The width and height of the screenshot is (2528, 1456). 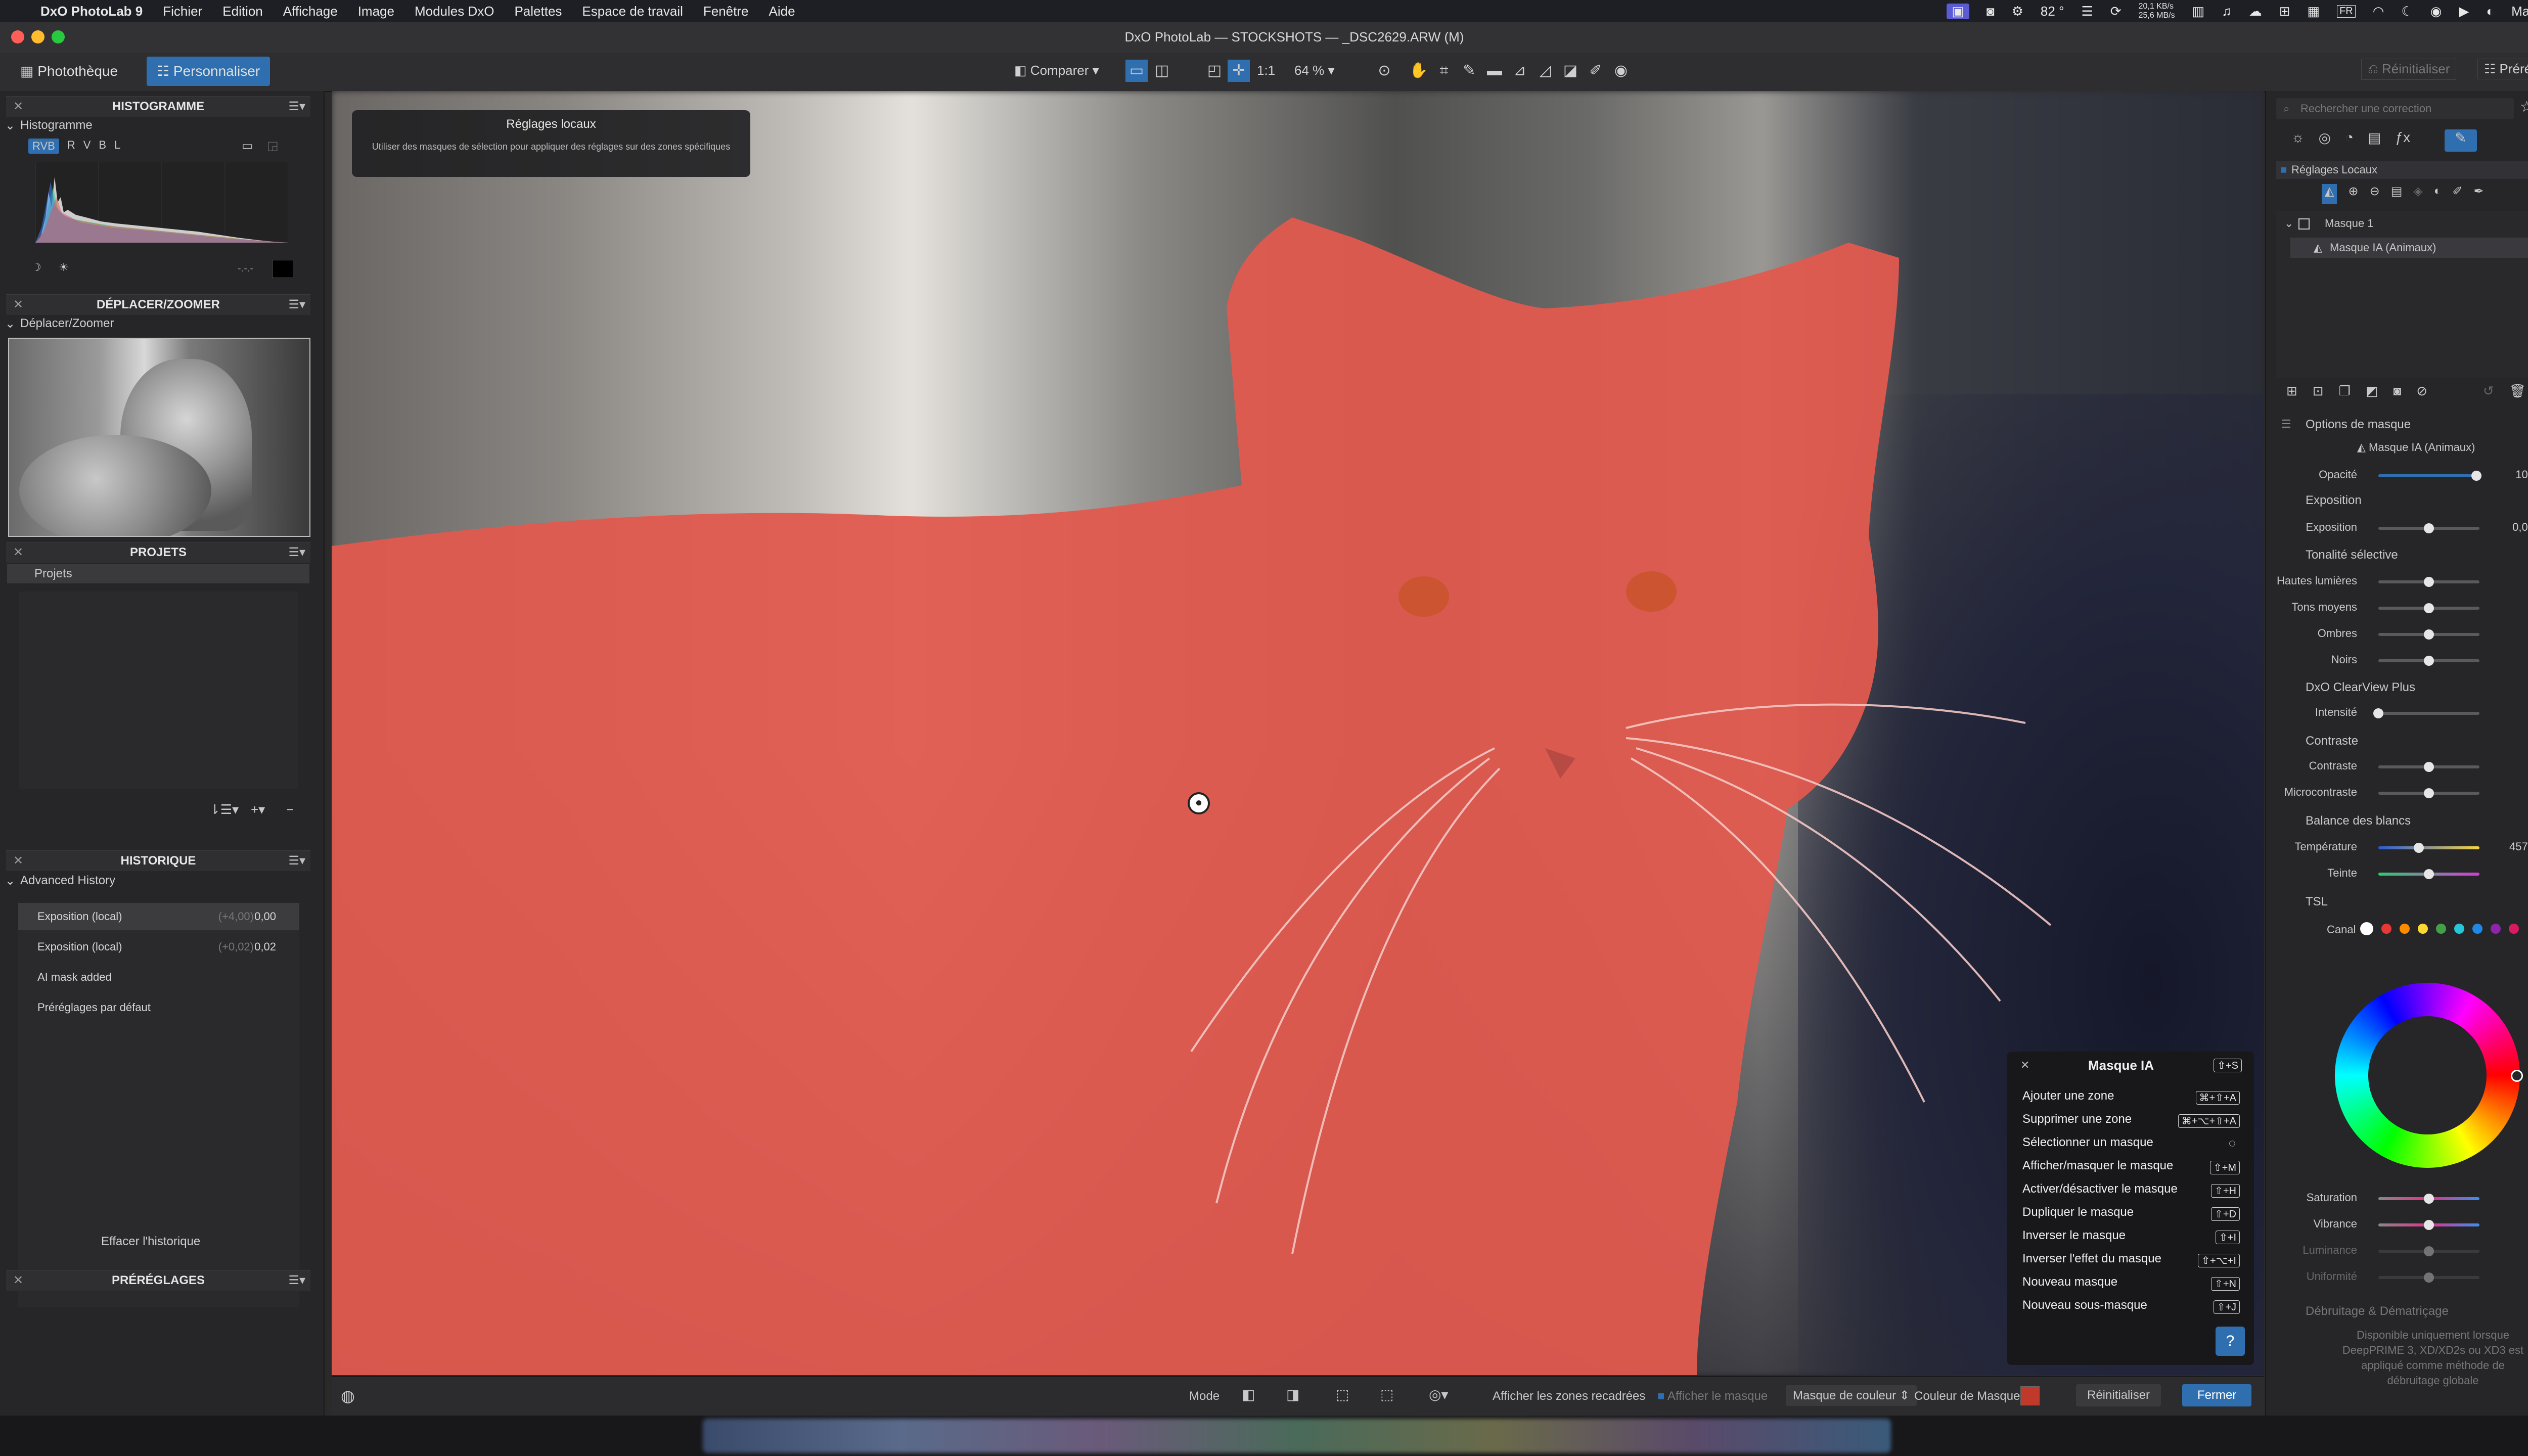 I want to click on remove-project-icon: −, so click(x=290, y=809).